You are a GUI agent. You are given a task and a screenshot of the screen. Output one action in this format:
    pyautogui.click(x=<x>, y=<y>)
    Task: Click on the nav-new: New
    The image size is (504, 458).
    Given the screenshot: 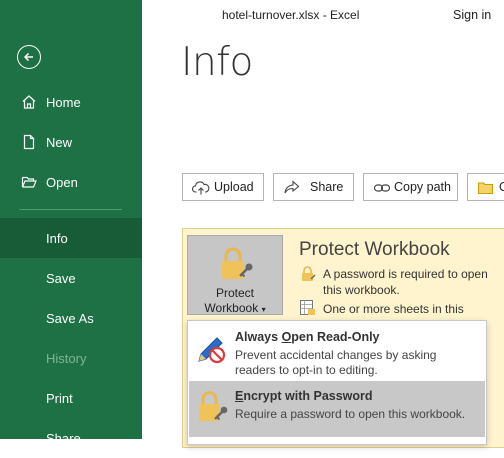 What is the action you would take?
    pyautogui.click(x=71, y=142)
    